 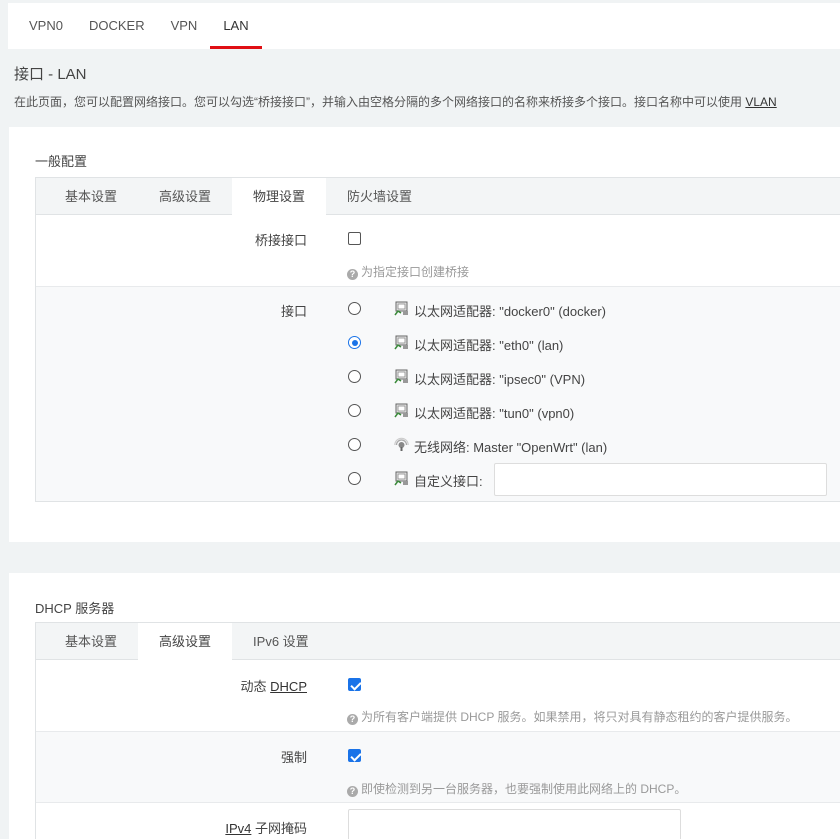 What do you see at coordinates (354, 684) in the screenshot?
I see `dynamic-dhcp-checkbox` at bounding box center [354, 684].